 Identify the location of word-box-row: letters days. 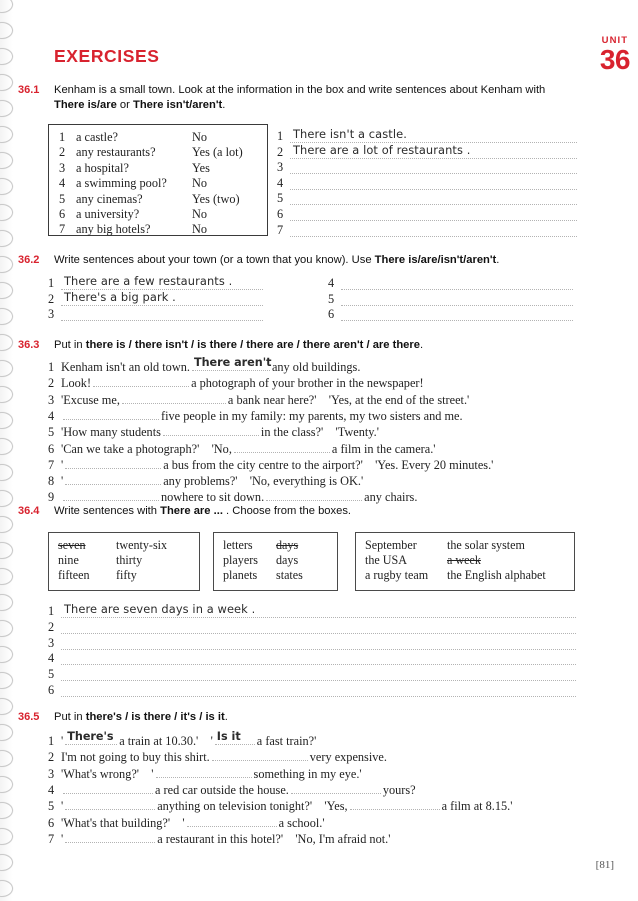
(275, 545).